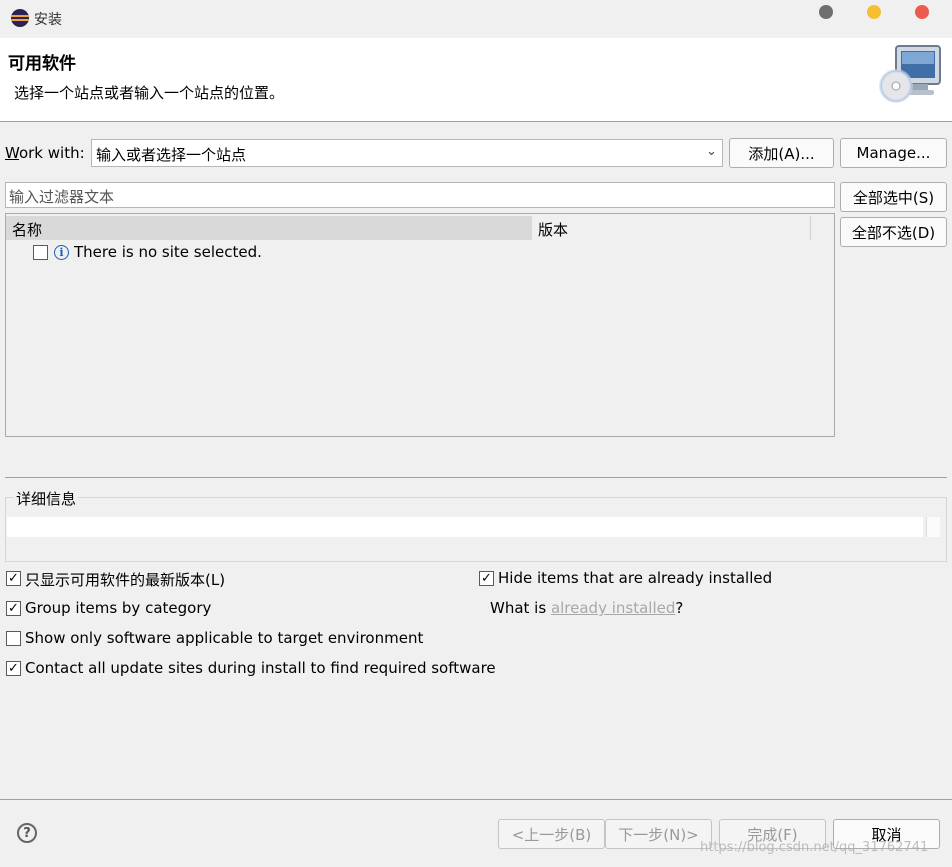 The width and height of the screenshot is (952, 867). Describe the element at coordinates (407, 153) in the screenshot. I see `work-with-combo: 输入或者选择一个站点 ⌄` at that location.